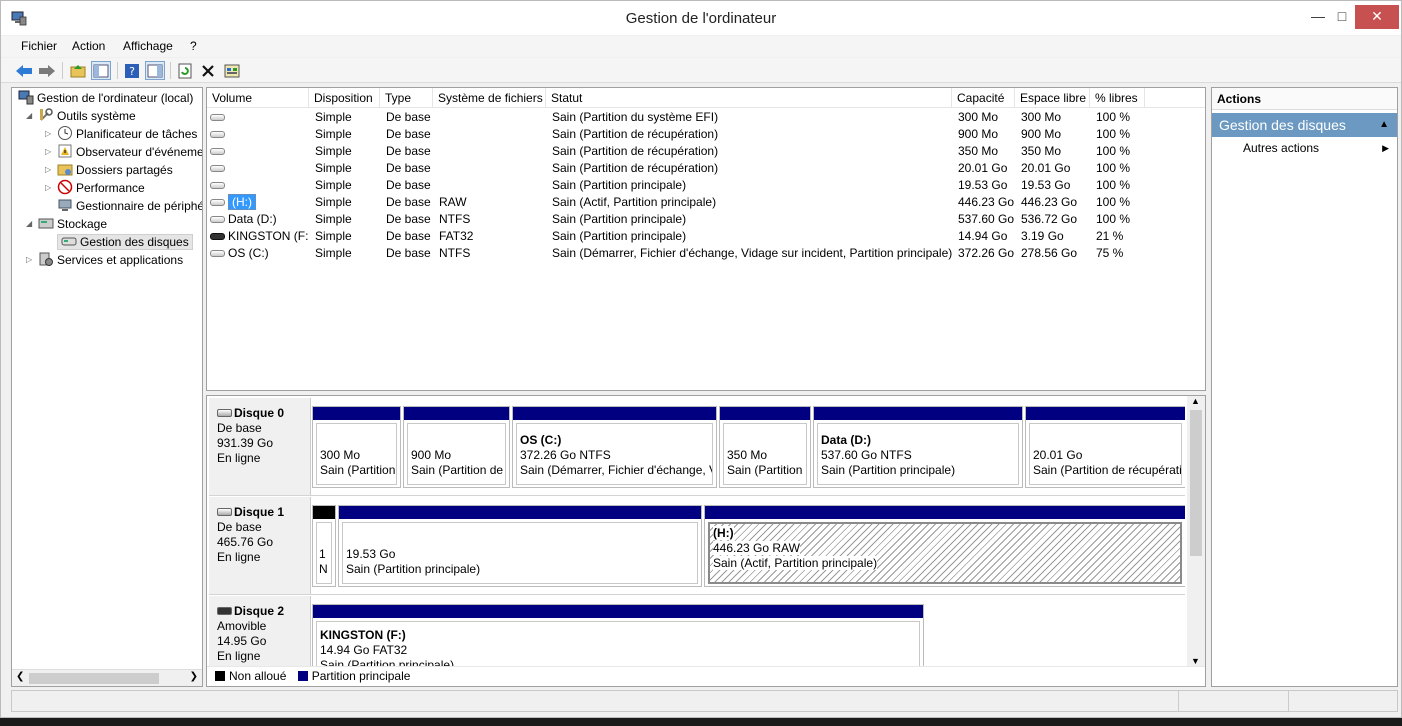 This screenshot has width=1402, height=726. Describe the element at coordinates (194, 676) in the screenshot. I see `scroll-right-icon: ❯` at that location.